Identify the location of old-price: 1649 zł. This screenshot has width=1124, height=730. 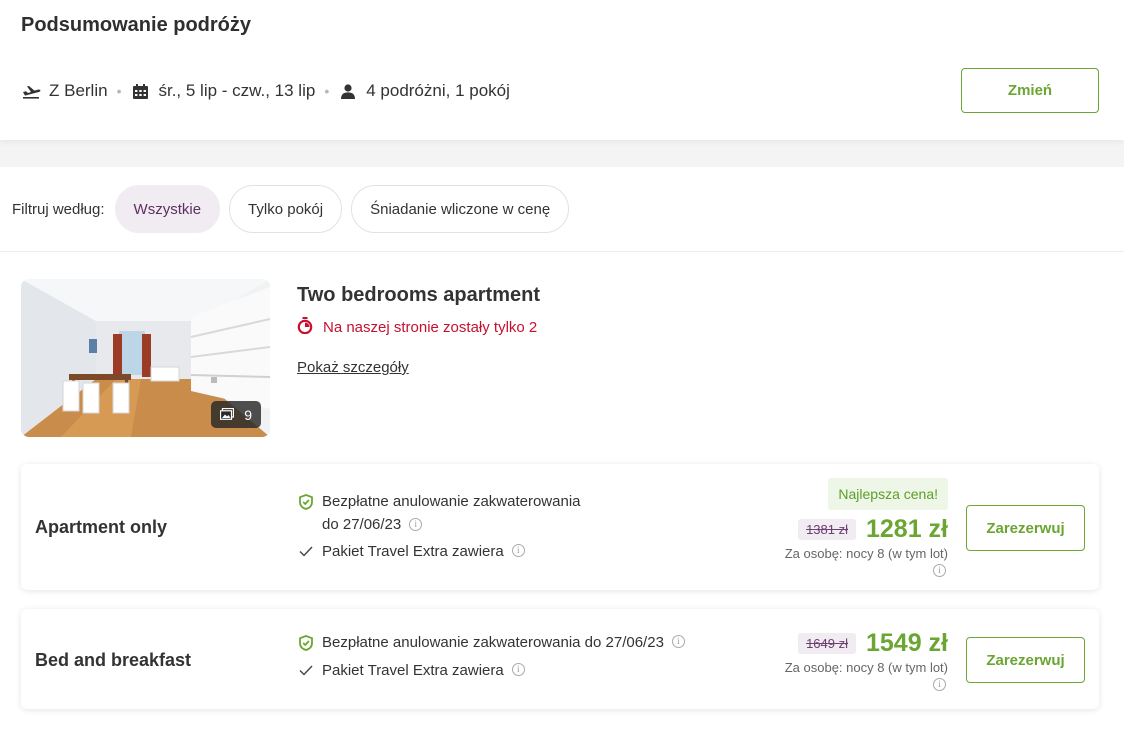
(827, 643).